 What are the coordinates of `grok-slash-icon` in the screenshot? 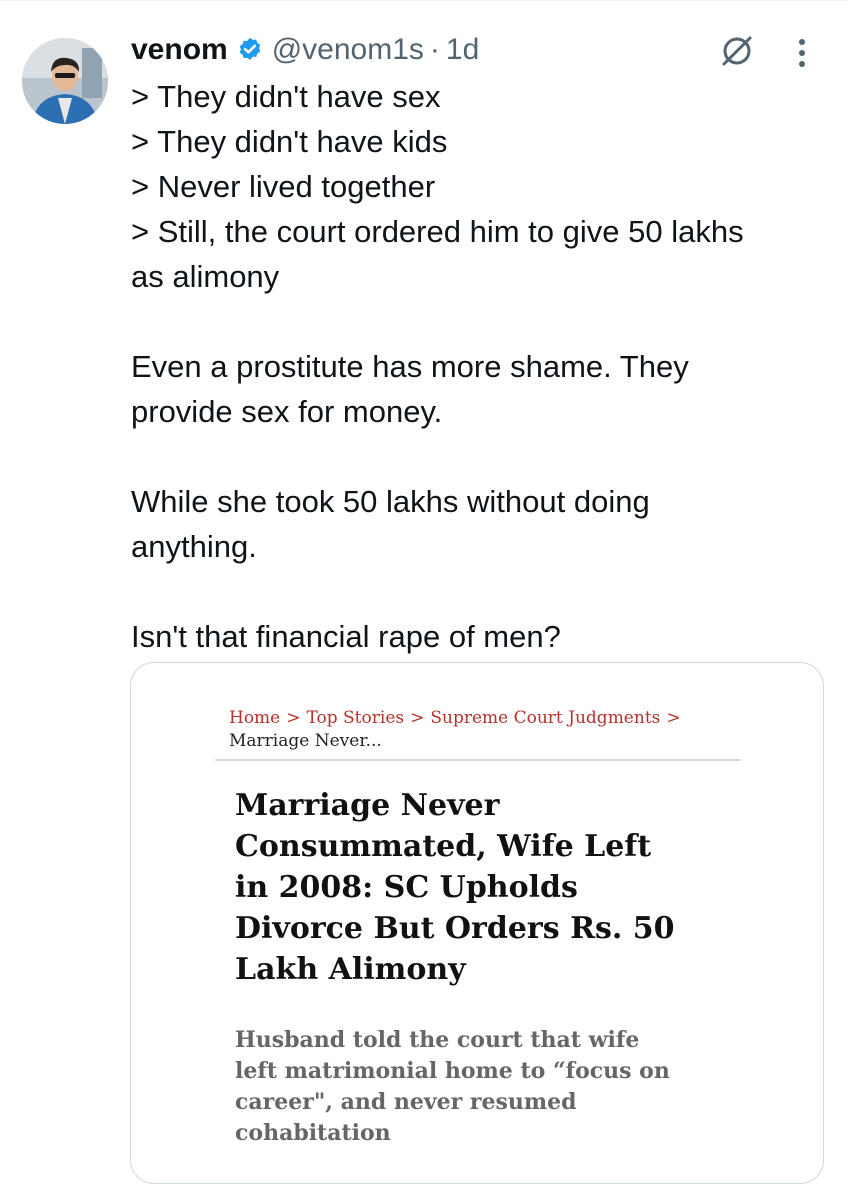 It's located at (737, 51).